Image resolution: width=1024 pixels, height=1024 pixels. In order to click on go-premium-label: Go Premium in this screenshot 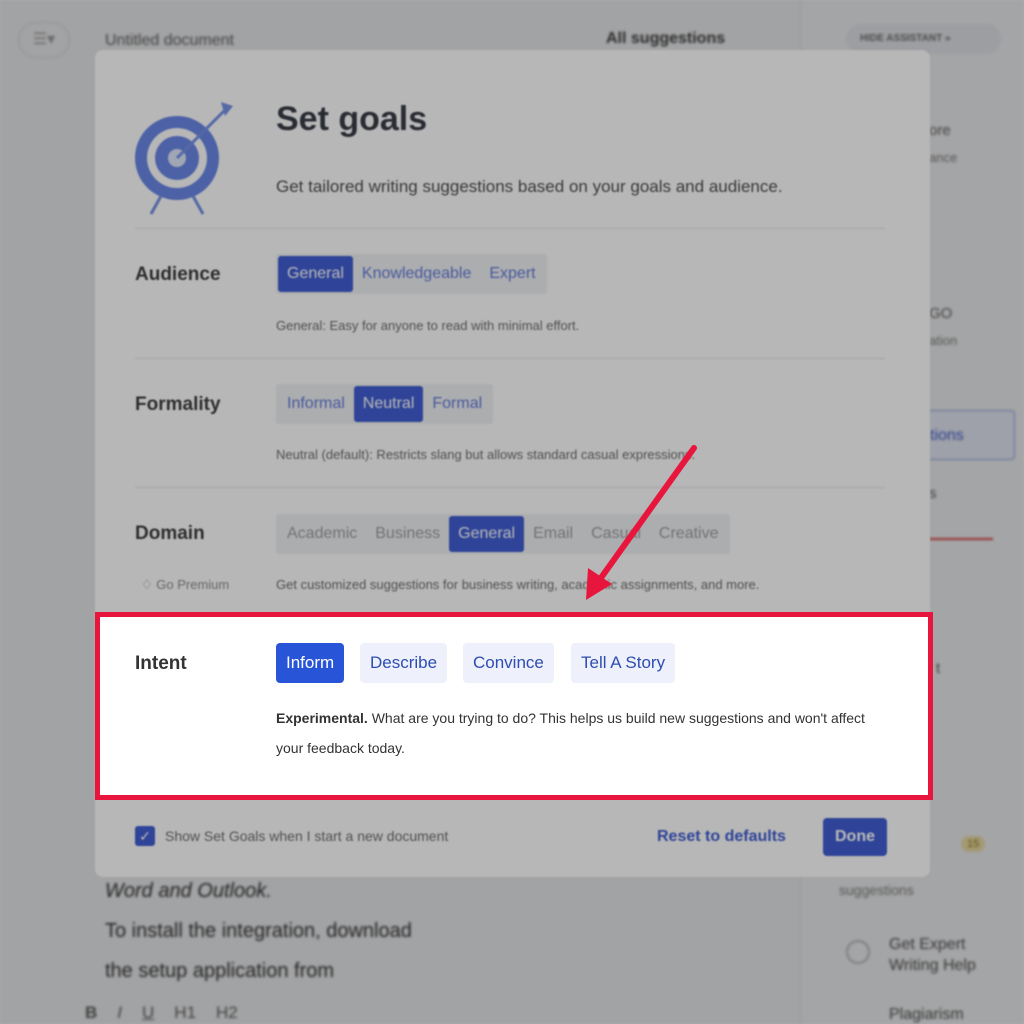, I will do `click(193, 584)`.